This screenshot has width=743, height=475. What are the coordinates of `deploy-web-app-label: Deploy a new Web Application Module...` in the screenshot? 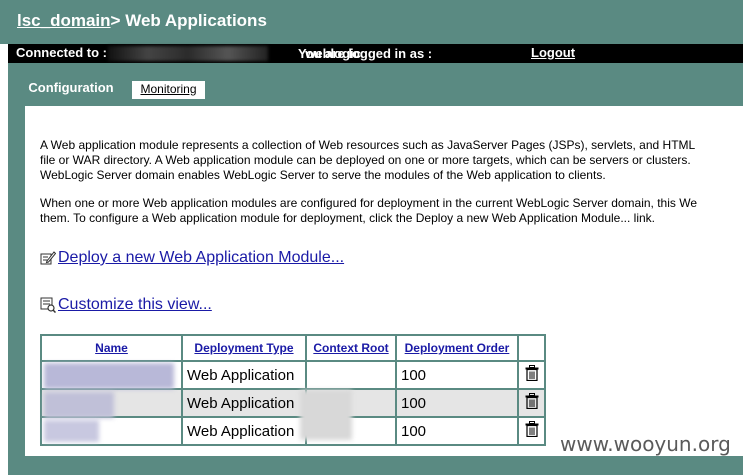 It's located at (201, 257).